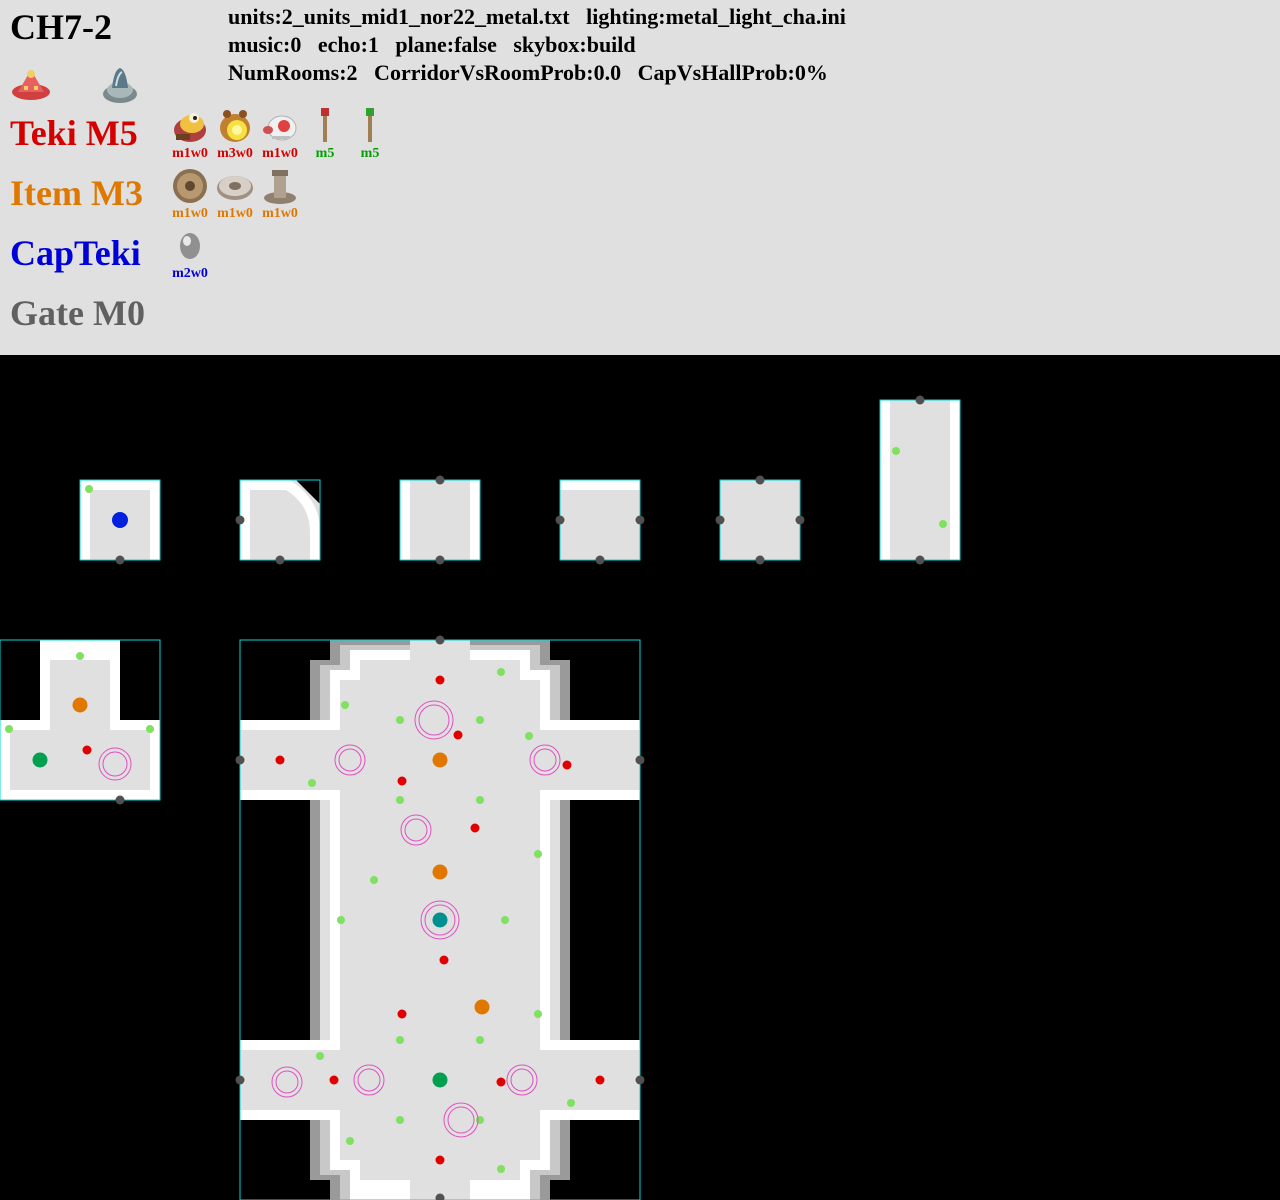  I want to click on capteki-entity: m2w0, so click(190, 254).